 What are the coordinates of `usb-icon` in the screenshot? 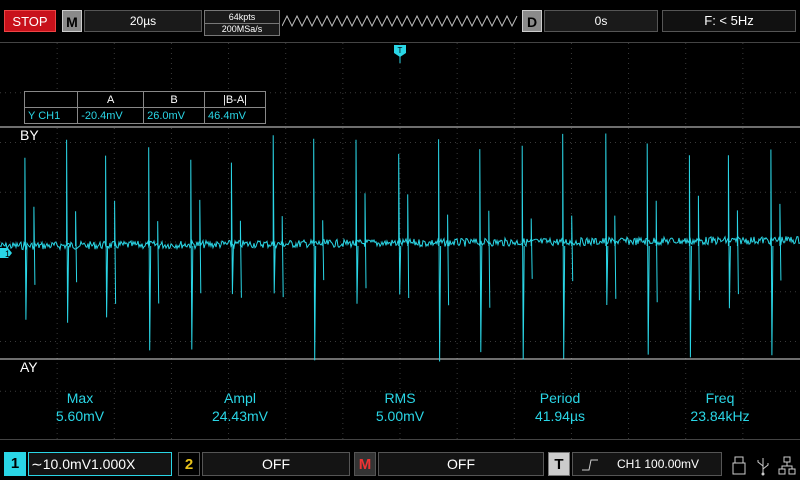 It's located at (763, 467).